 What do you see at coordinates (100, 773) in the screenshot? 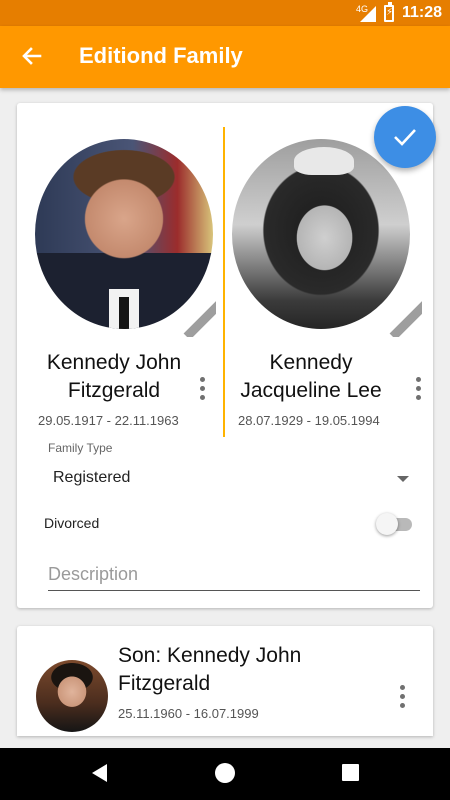
I see `nav-back-icon` at bounding box center [100, 773].